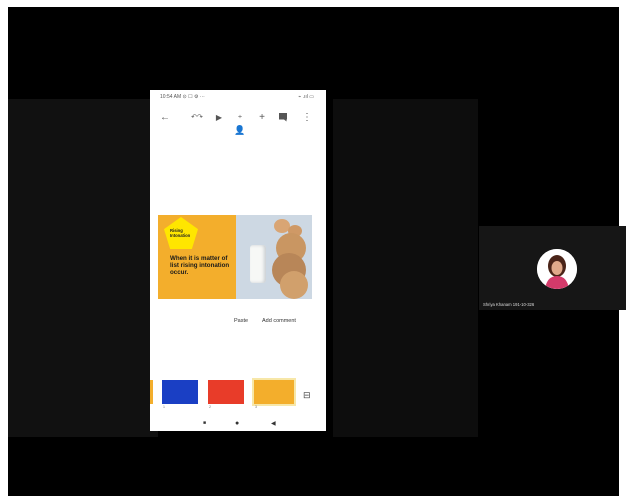 The height and width of the screenshot is (502, 626). Describe the element at coordinates (237, 423) in the screenshot. I see `home-nav-icon: ●` at that location.